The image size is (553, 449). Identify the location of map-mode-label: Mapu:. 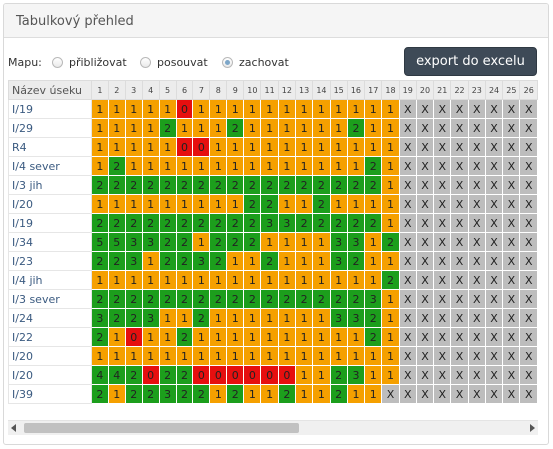
(25, 62).